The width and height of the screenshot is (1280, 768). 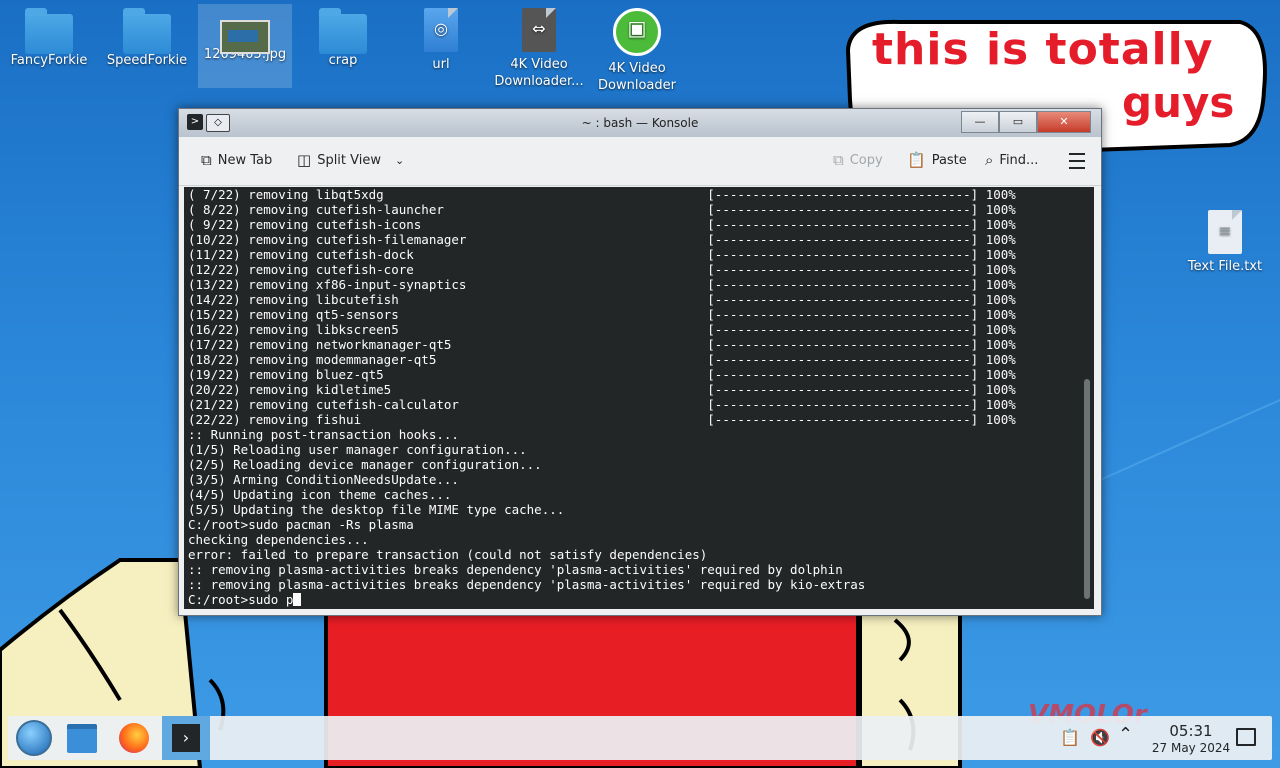 What do you see at coordinates (980, 122) in the screenshot?
I see `minimize-button: —` at bounding box center [980, 122].